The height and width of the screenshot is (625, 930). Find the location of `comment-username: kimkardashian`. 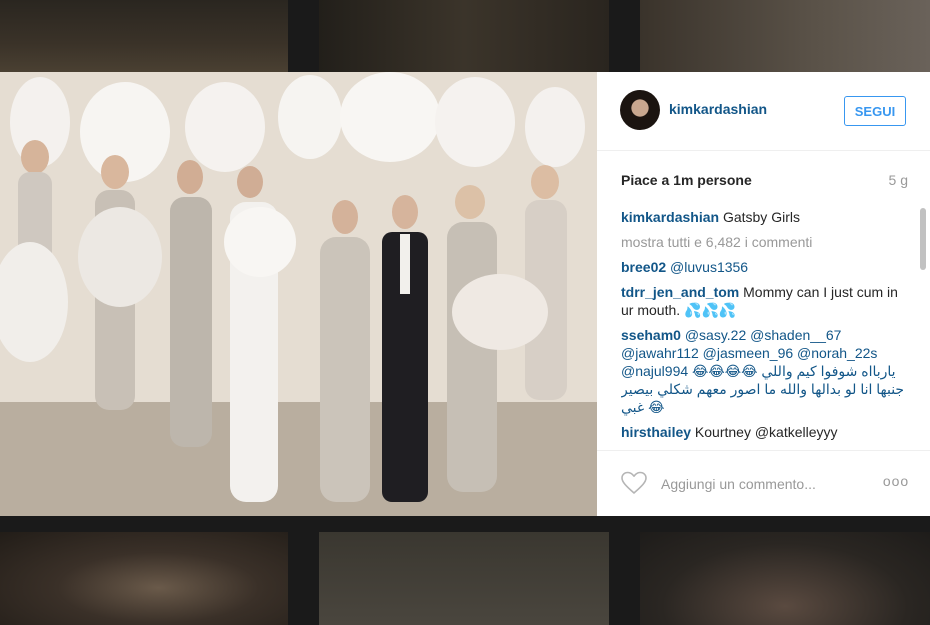

comment-username: kimkardashian is located at coordinates (670, 217).